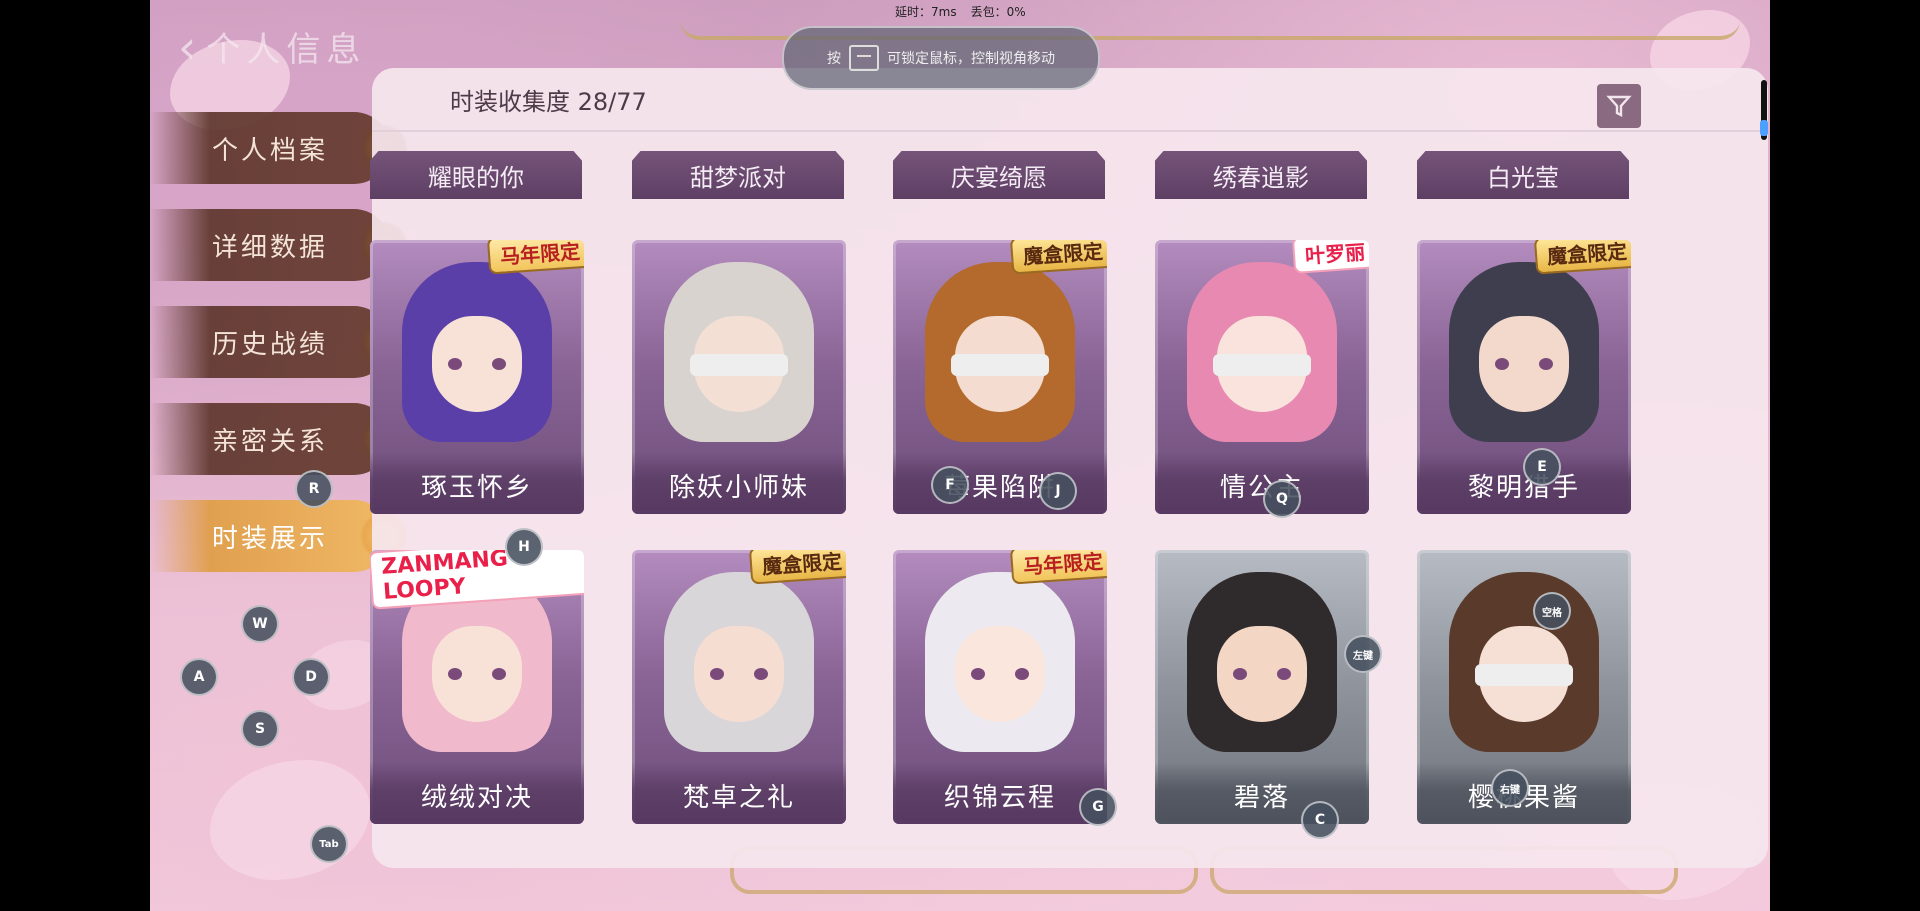 This screenshot has height=911, width=1920. I want to click on key-hint-5: H, so click(524, 547).